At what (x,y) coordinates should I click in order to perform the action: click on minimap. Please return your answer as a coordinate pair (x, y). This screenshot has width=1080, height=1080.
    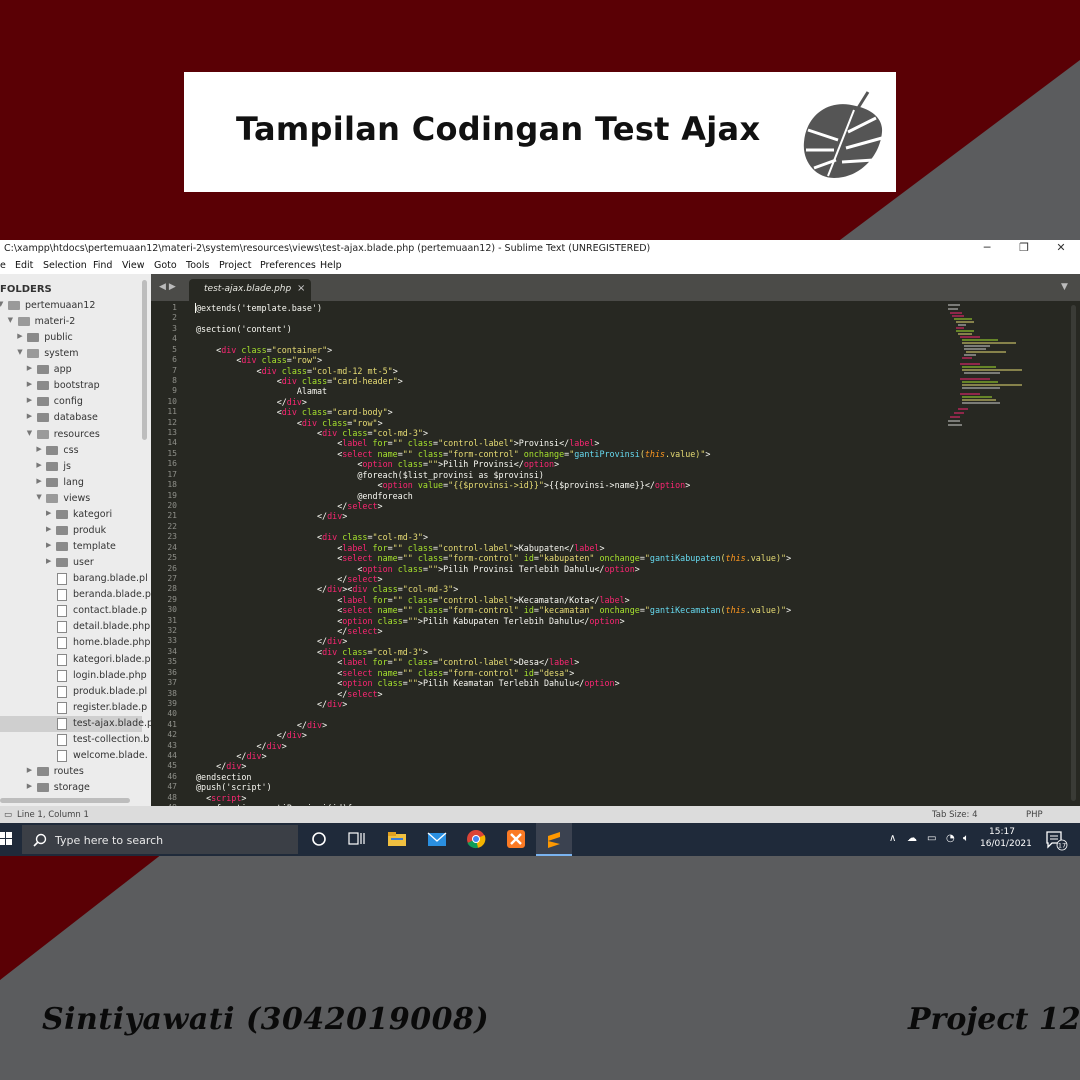
    Looking at the image, I should click on (1006, 368).